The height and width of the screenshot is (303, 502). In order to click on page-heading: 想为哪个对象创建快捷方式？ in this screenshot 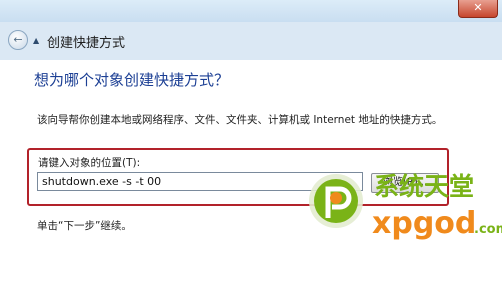, I will do `click(132, 80)`.